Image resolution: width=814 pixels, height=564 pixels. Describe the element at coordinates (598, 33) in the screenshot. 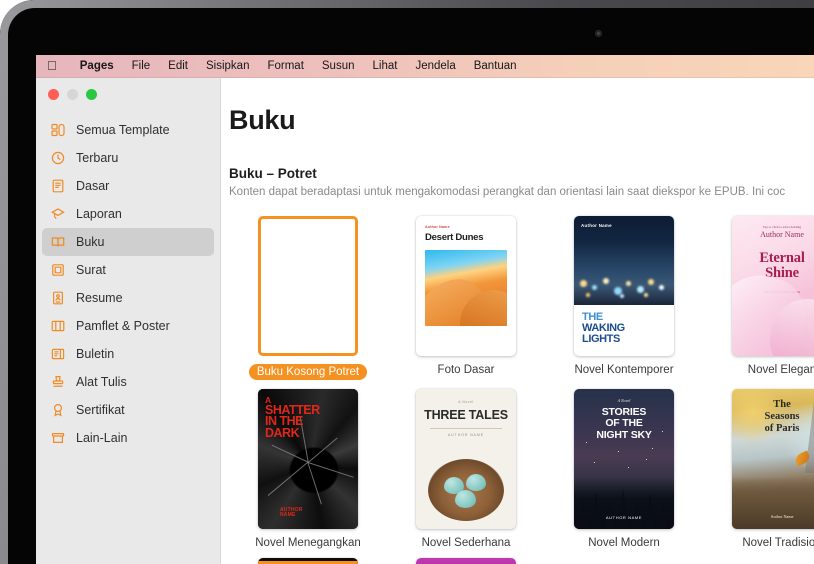

I see `webcam-icon` at that location.